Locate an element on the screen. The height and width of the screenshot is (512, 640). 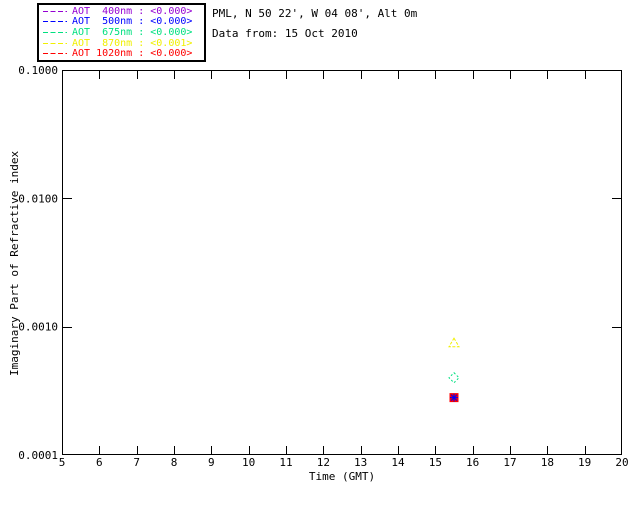
x-tick-label: 17 is located at coordinates (509, 462).